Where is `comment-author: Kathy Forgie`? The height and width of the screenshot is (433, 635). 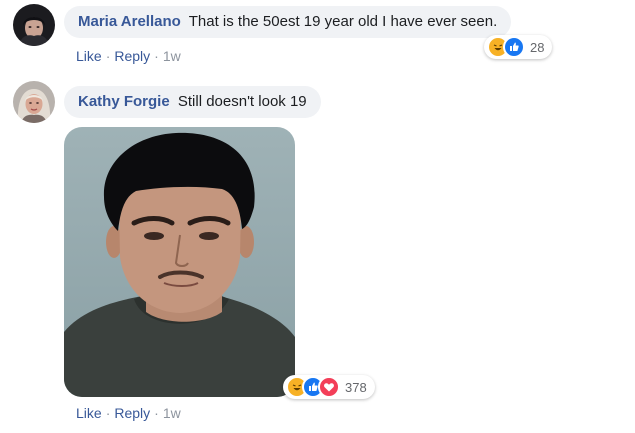
comment-author: Kathy Forgie is located at coordinates (124, 101).